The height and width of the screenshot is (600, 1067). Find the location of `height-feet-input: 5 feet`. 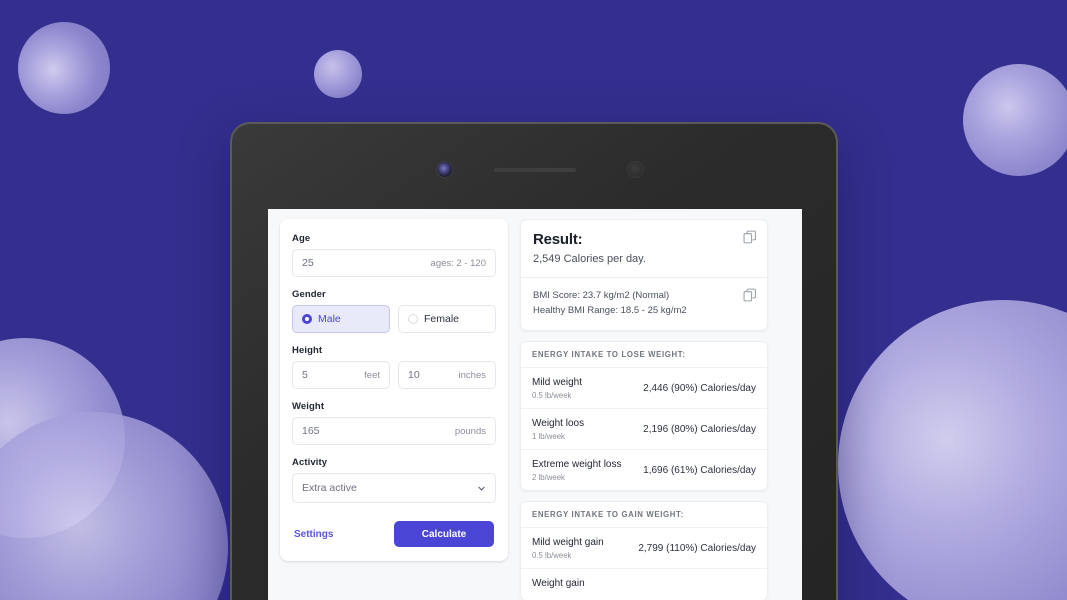

height-feet-input: 5 feet is located at coordinates (341, 375).